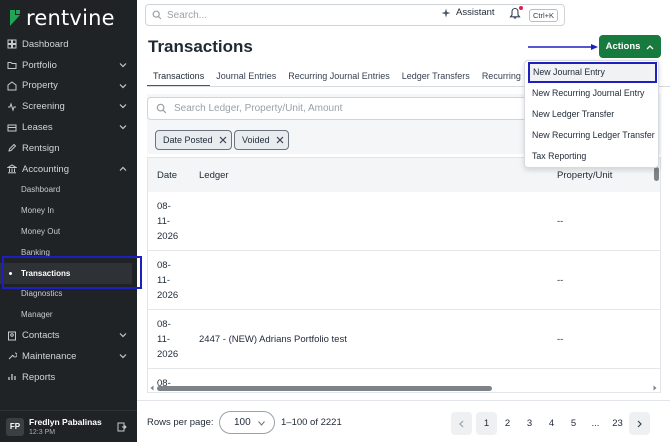 The width and height of the screenshot is (670, 442). Describe the element at coordinates (72, 272) in the screenshot. I see `annotation-highlight-transactions` at that location.